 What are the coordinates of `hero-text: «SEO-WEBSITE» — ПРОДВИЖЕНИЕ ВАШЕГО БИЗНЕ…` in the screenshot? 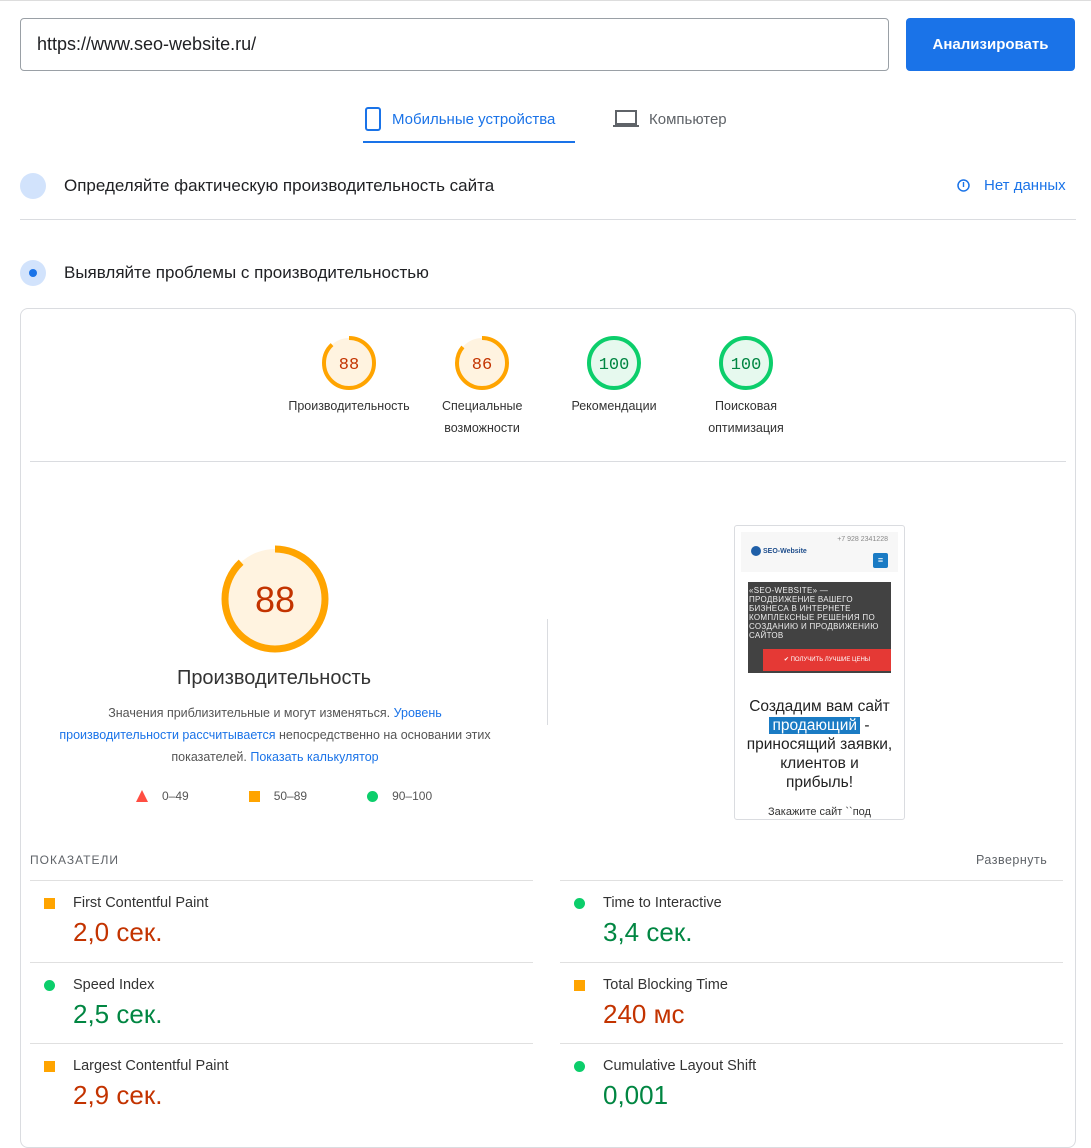 It's located at (814, 613).